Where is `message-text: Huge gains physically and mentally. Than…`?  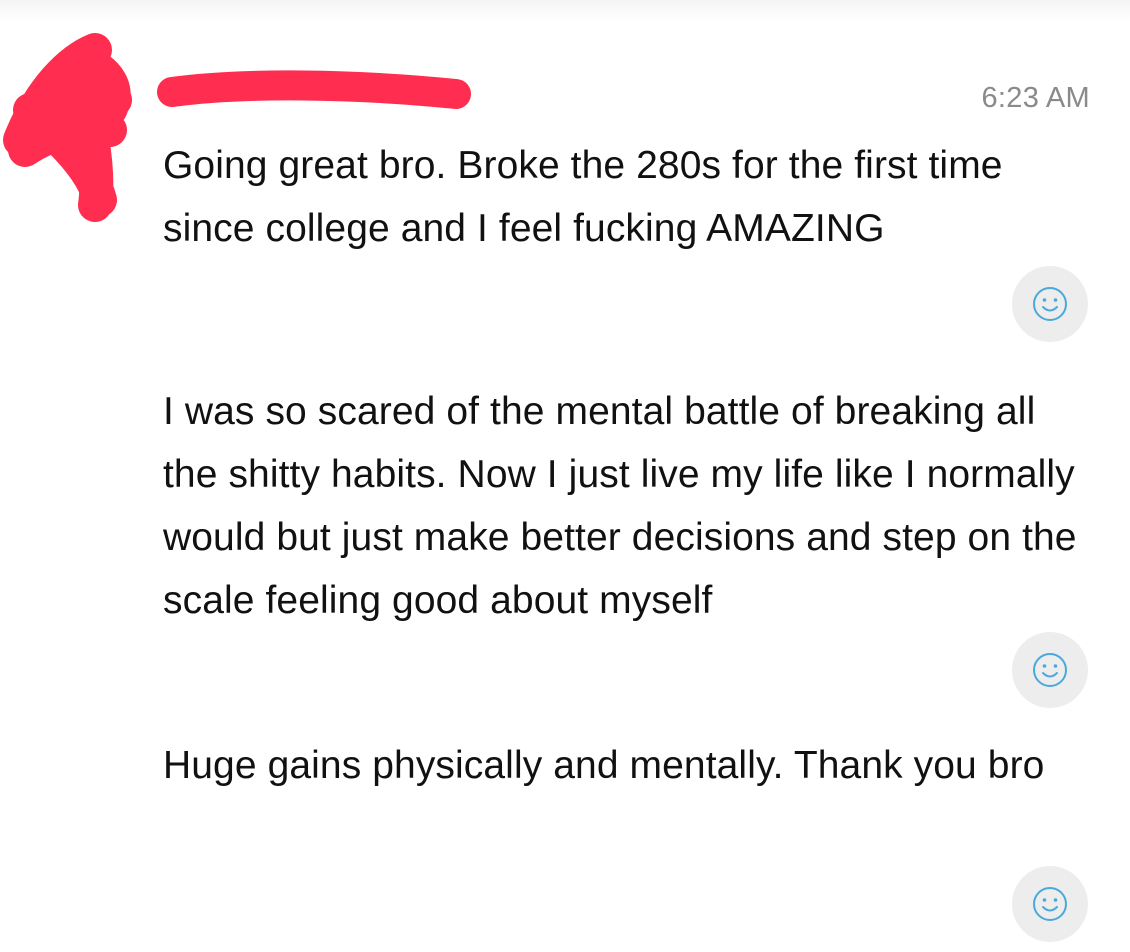
message-text: Huge gains physically and mentally. Than… is located at coordinates (604, 765).